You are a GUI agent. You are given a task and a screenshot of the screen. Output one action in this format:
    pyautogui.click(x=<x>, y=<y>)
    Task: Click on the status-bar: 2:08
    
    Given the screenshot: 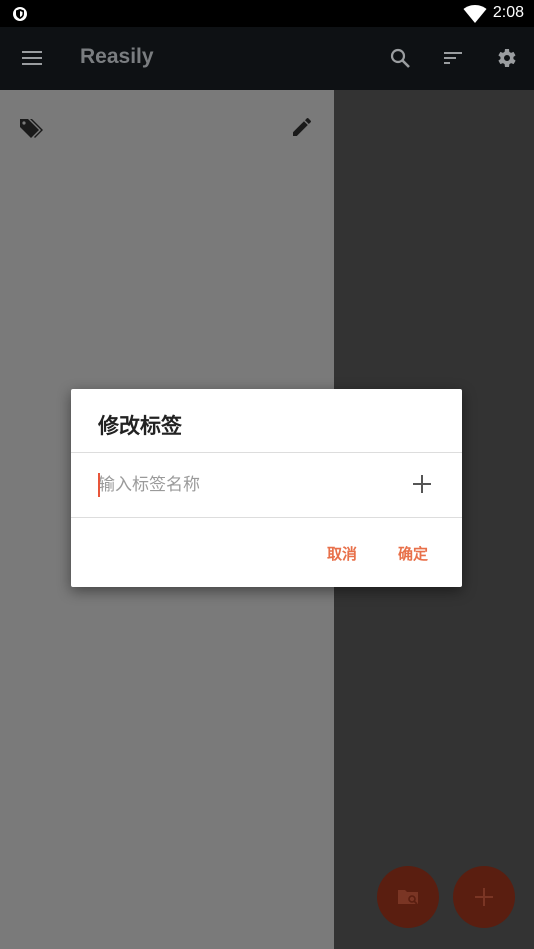 What is the action you would take?
    pyautogui.click(x=267, y=13)
    